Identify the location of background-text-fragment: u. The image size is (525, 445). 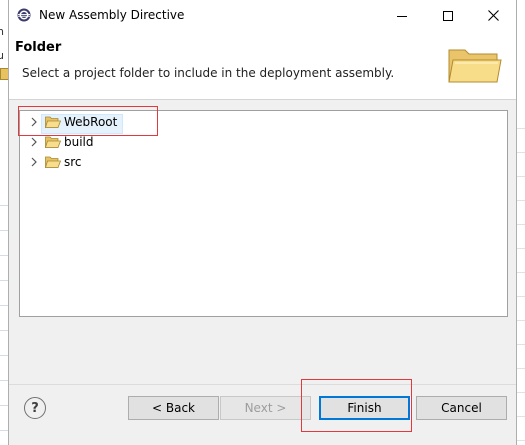
(2, 55).